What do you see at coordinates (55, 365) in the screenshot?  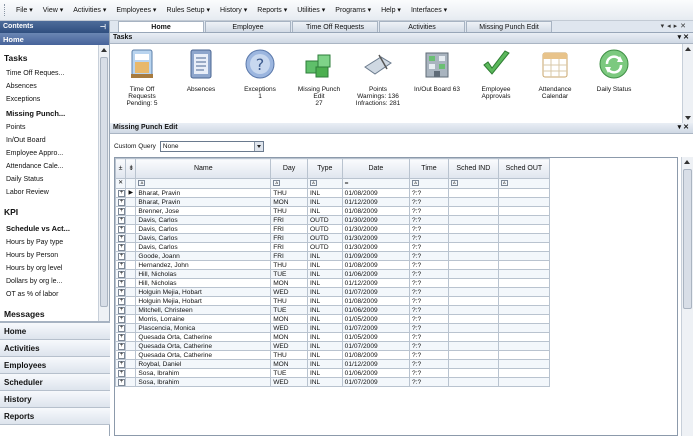 I see `nav-employees-button: Employees` at bounding box center [55, 365].